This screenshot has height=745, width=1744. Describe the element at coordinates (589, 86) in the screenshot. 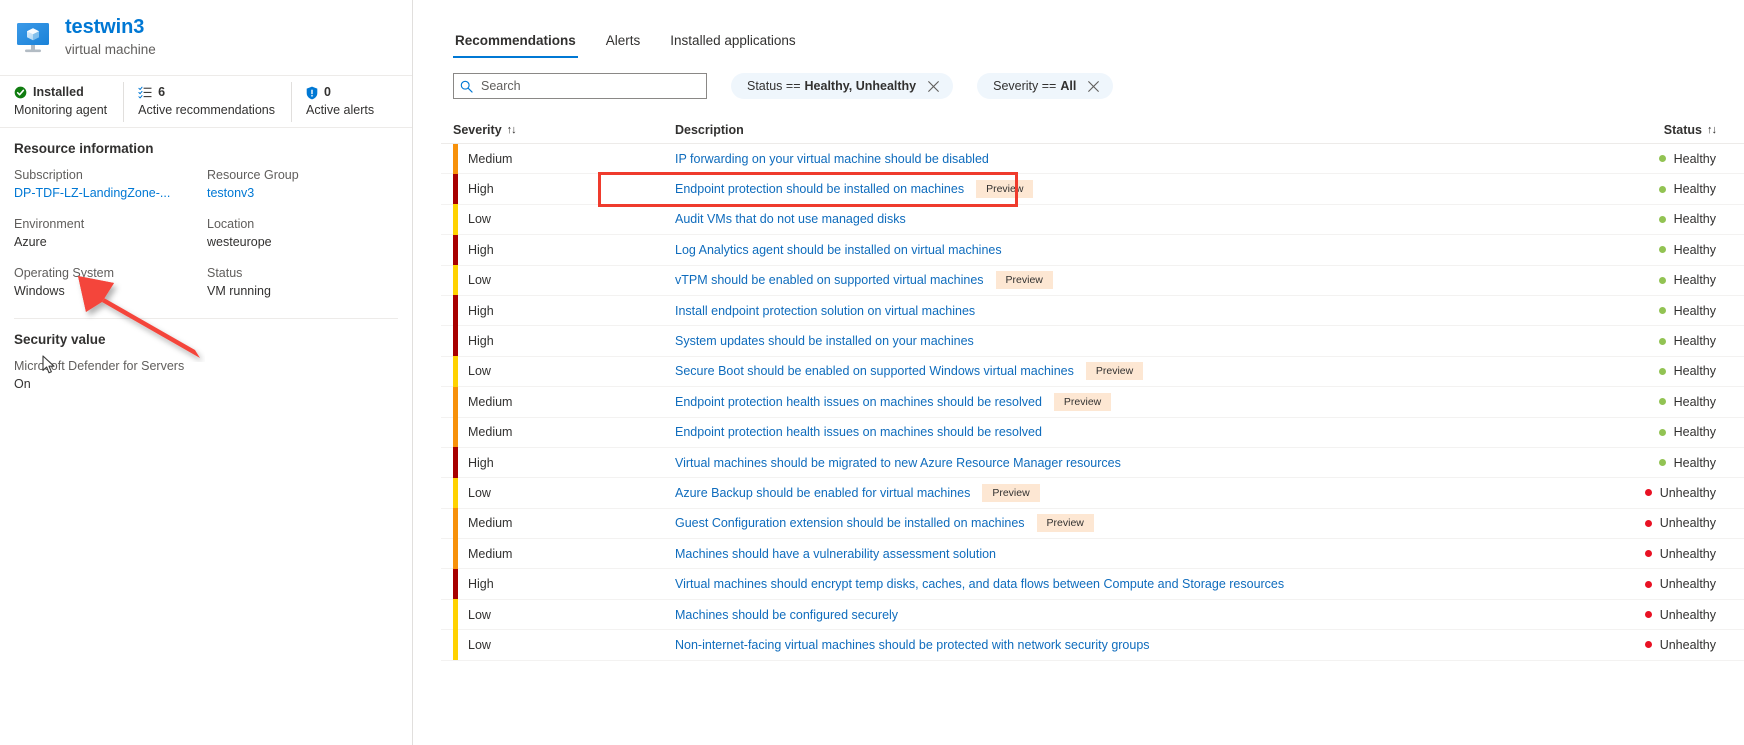

I see `search-input` at that location.